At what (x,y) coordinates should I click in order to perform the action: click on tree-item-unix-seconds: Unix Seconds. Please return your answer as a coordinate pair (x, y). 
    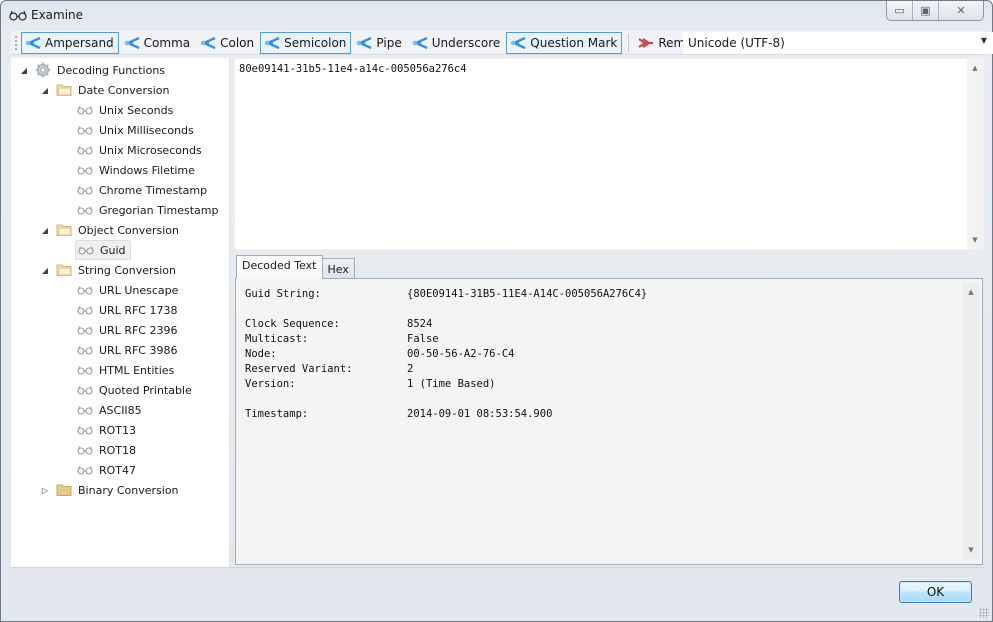
    Looking at the image, I should click on (125, 110).